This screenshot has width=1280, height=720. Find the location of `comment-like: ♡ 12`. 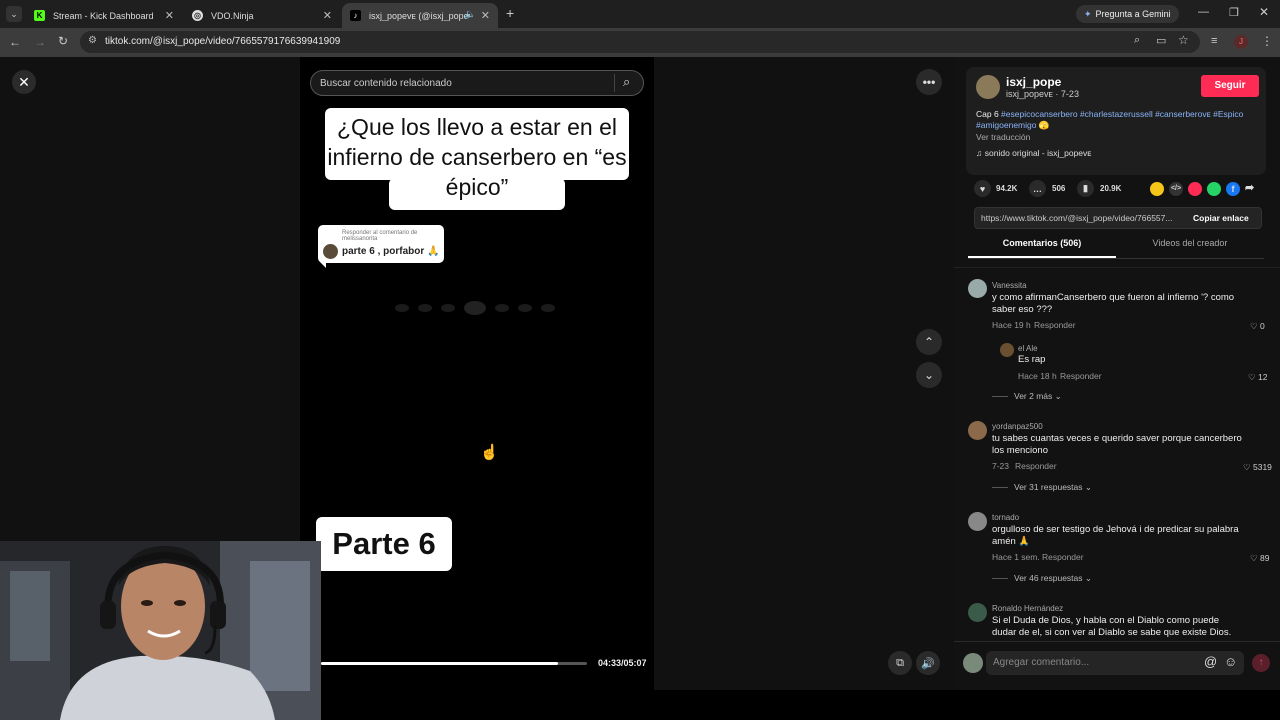

comment-like: ♡ 12 is located at coordinates (1257, 377).